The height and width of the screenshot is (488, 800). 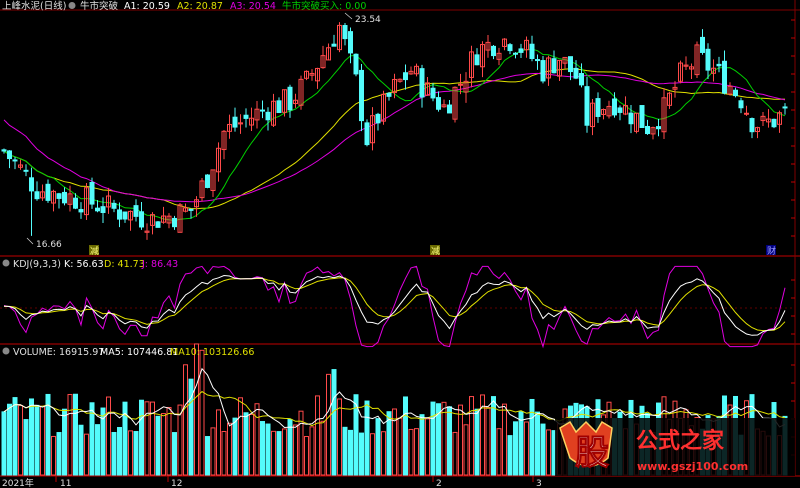 I want to click on a2-value: A2: 20.87, so click(x=200, y=6).